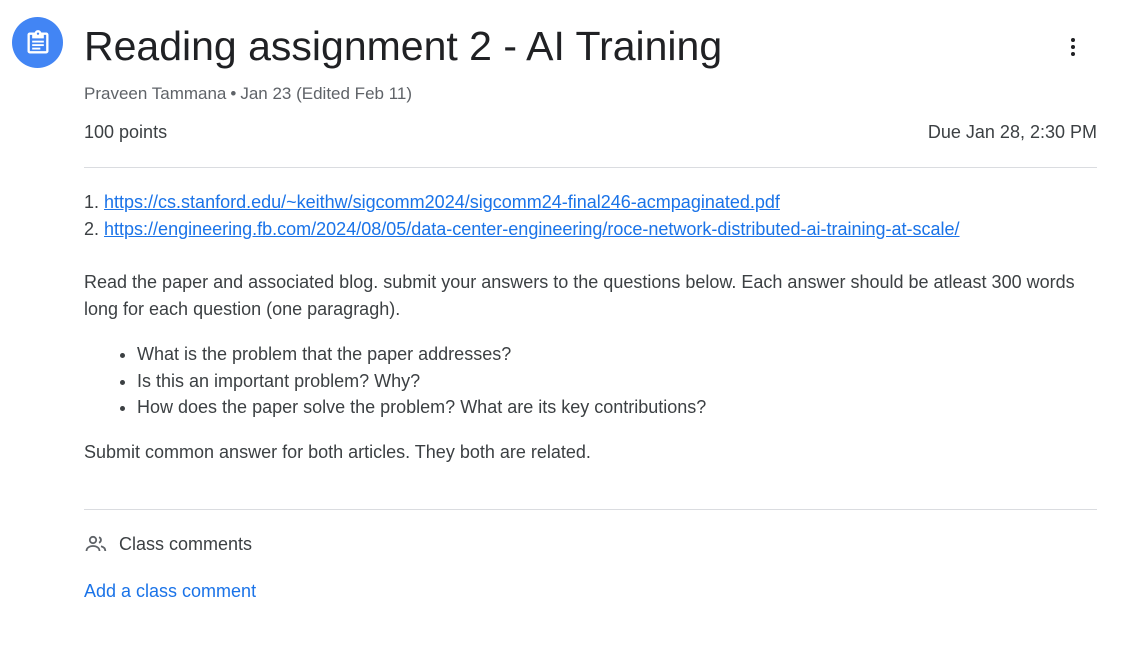  I want to click on question-item: Is this an important problem? Why?, so click(615, 381).